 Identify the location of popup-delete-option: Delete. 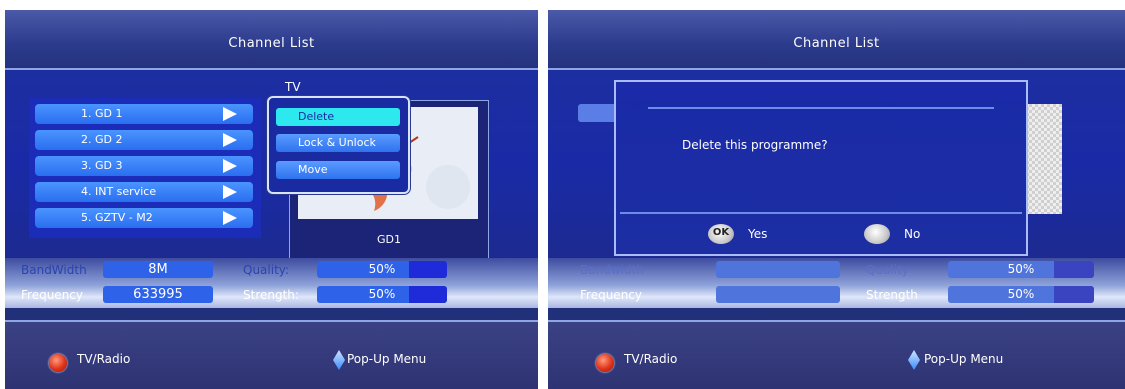
(338, 117).